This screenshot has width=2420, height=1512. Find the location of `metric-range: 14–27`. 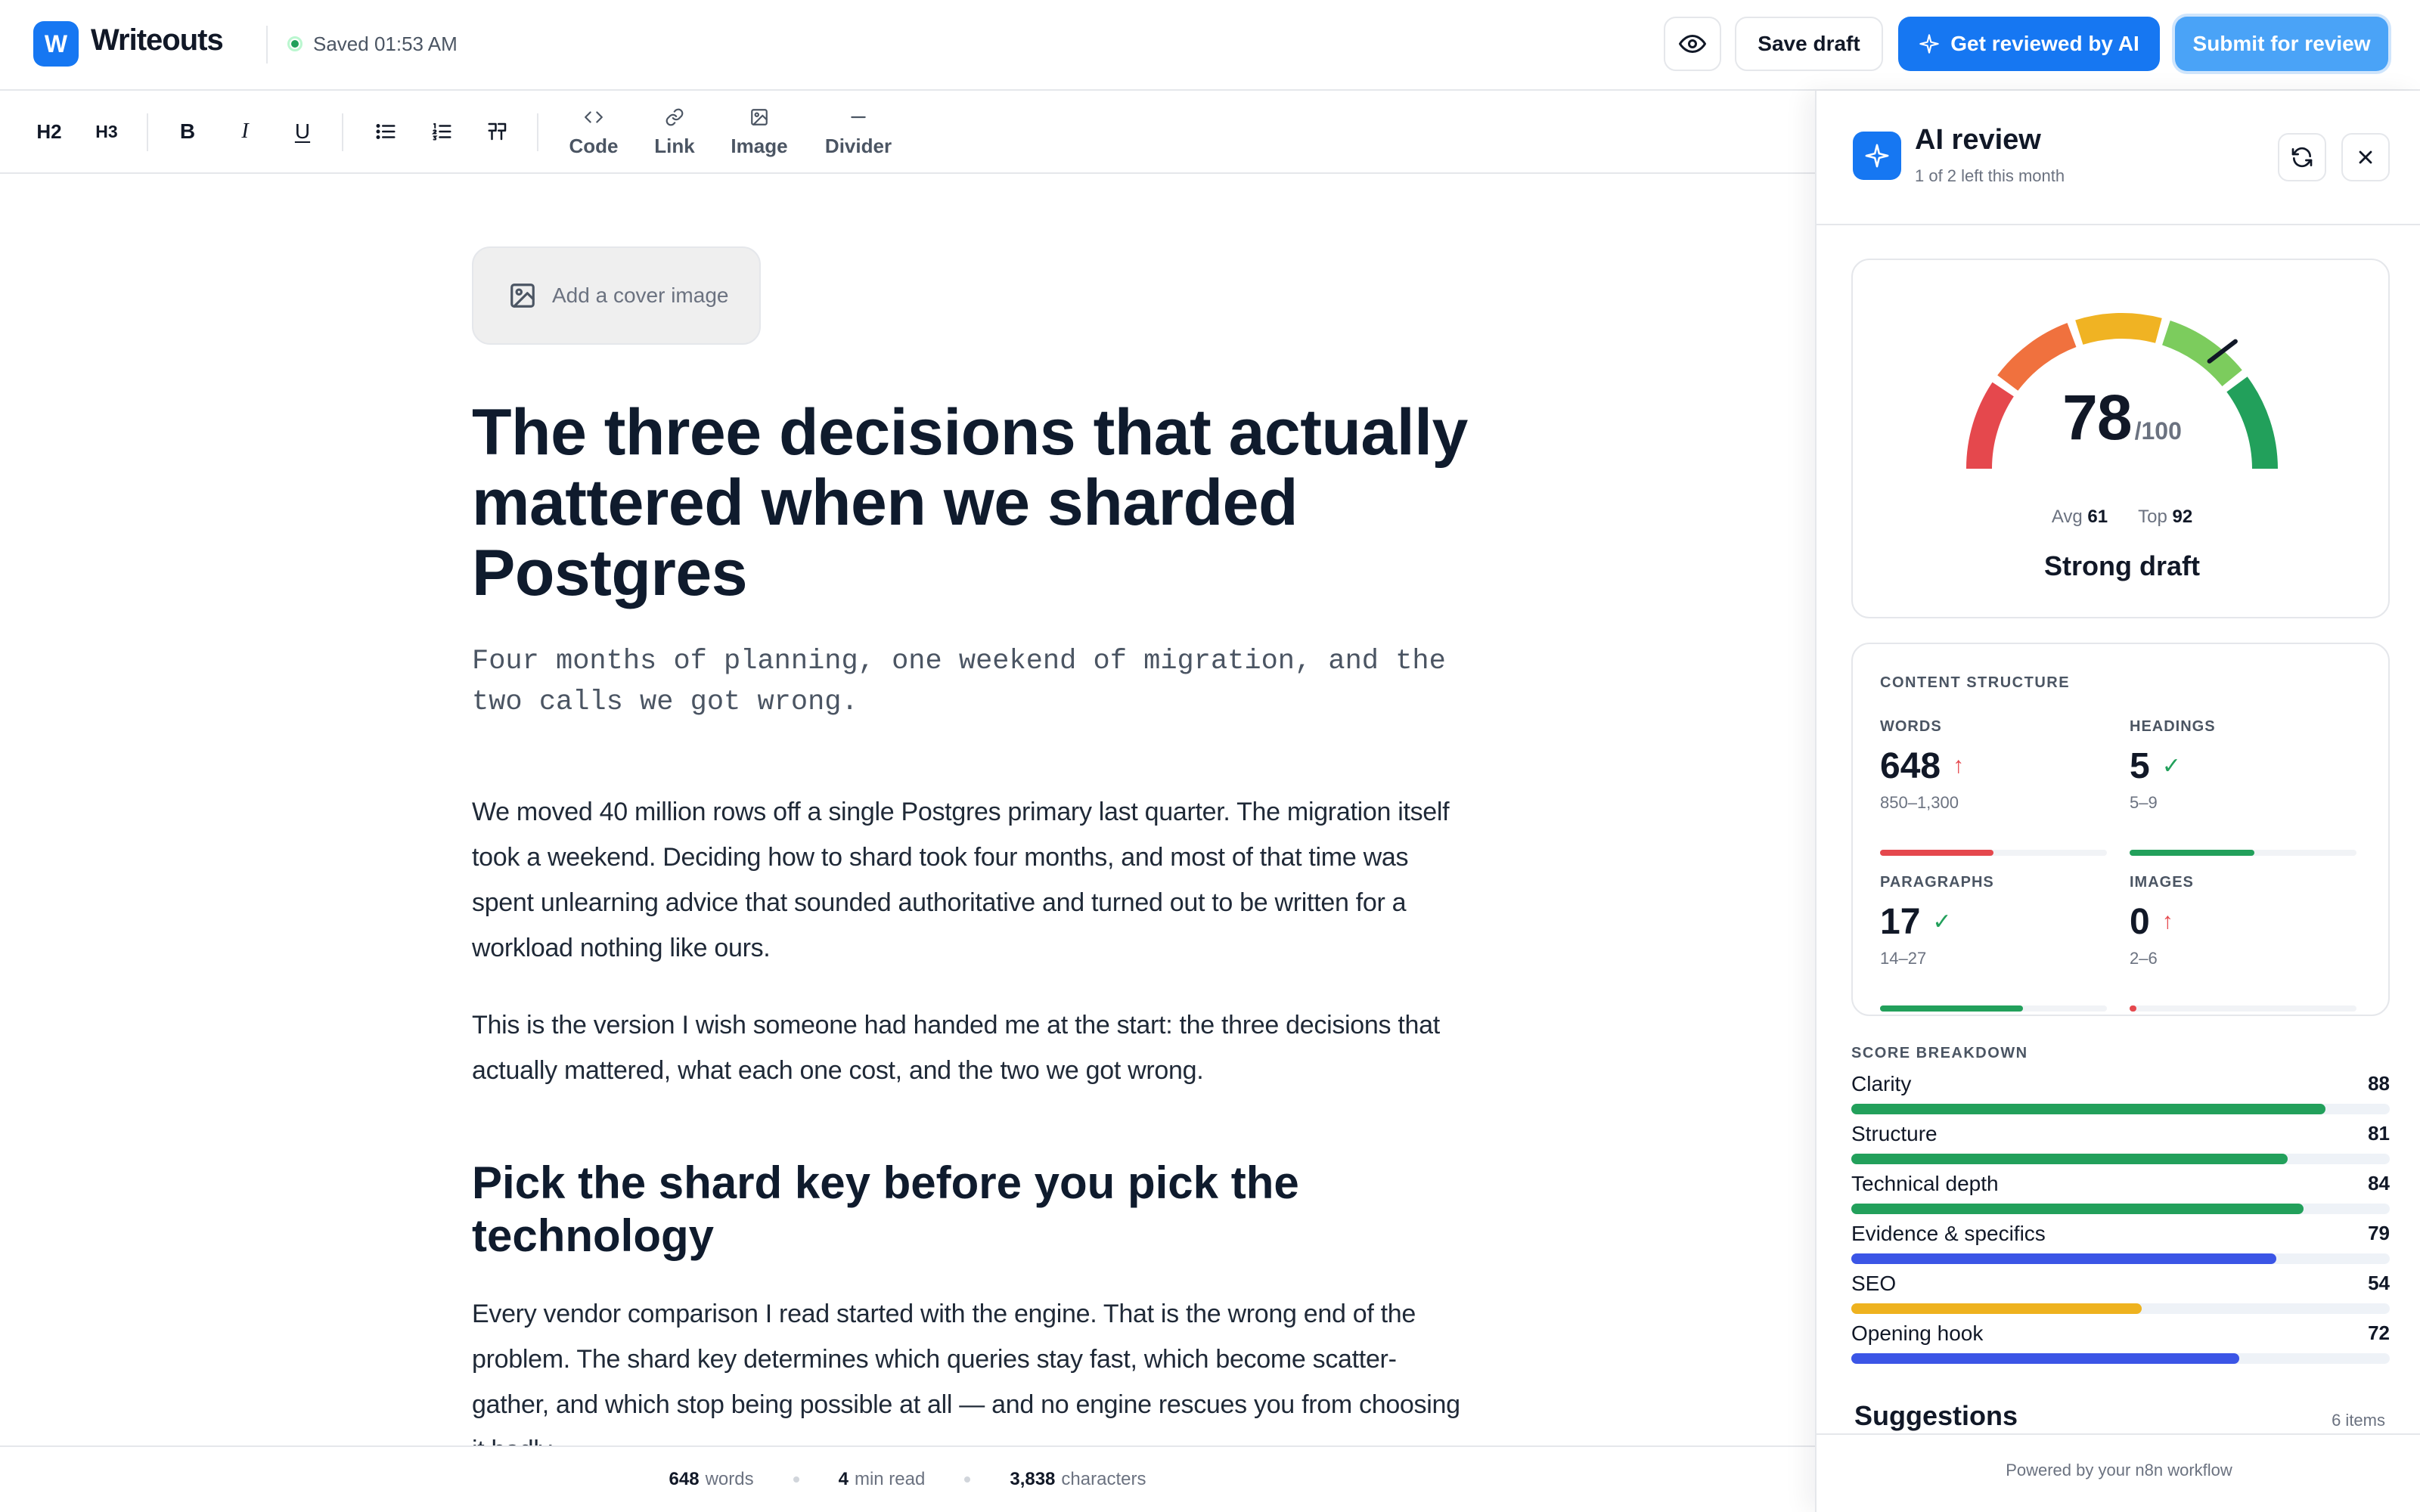

metric-range: 14–27 is located at coordinates (1903, 958).